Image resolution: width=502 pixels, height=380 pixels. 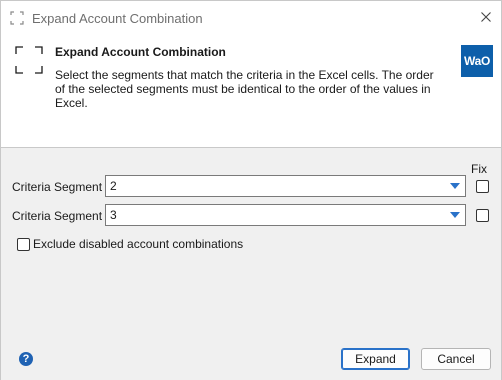 What do you see at coordinates (113, 215) in the screenshot?
I see `criteria-segment-2-value: 3` at bounding box center [113, 215].